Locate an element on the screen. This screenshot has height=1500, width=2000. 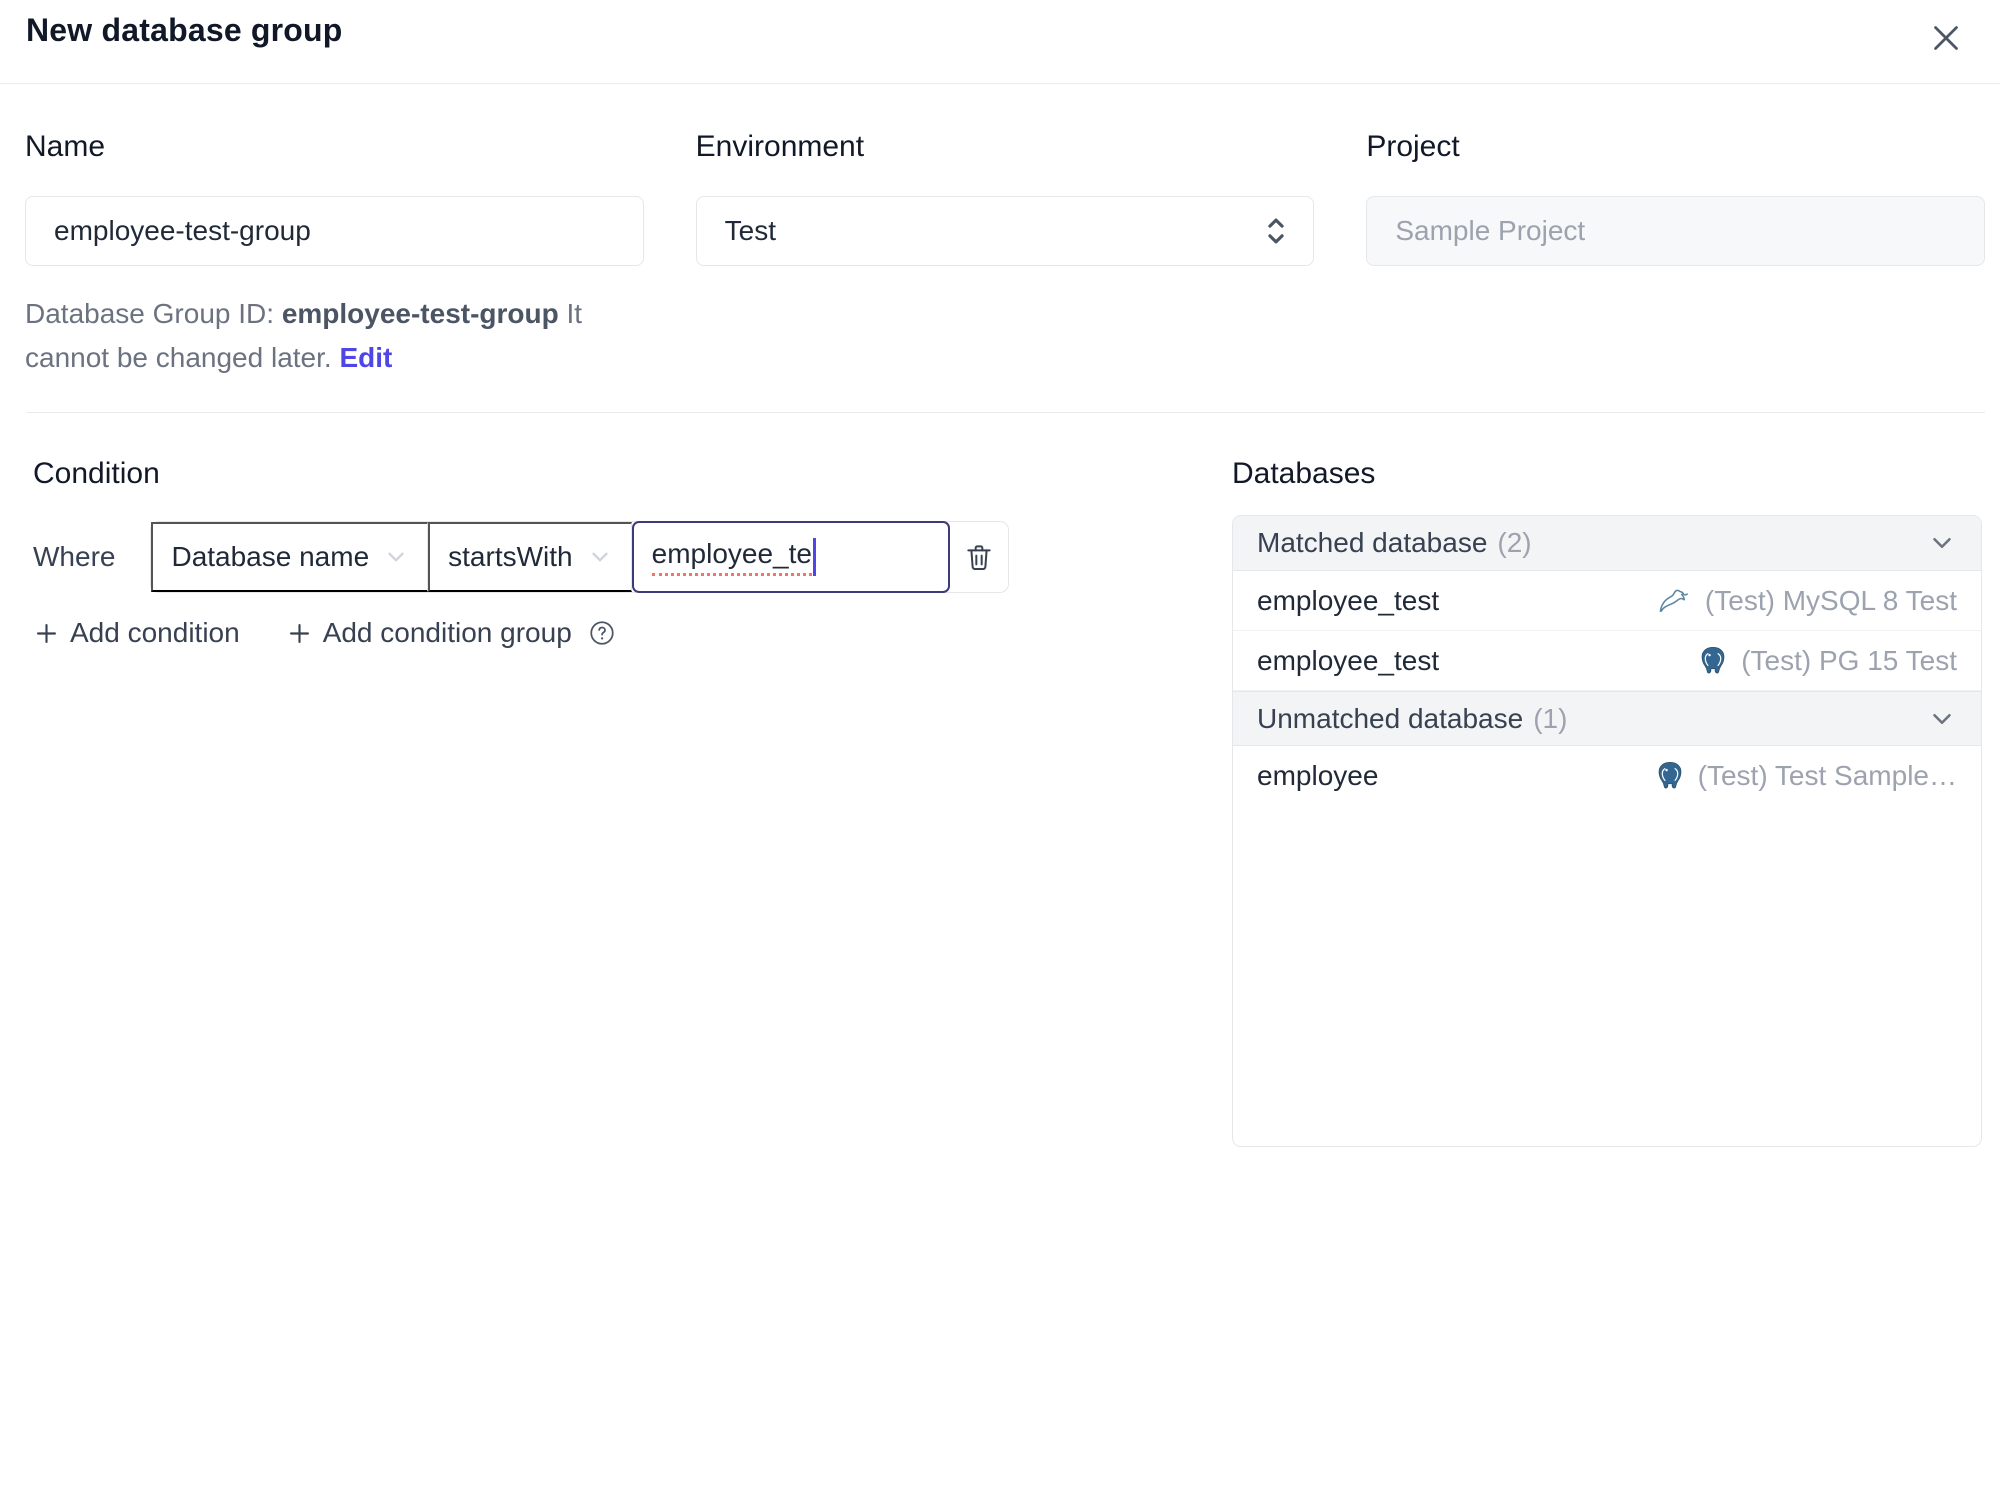
project-label: Project is located at coordinates (1413, 146).